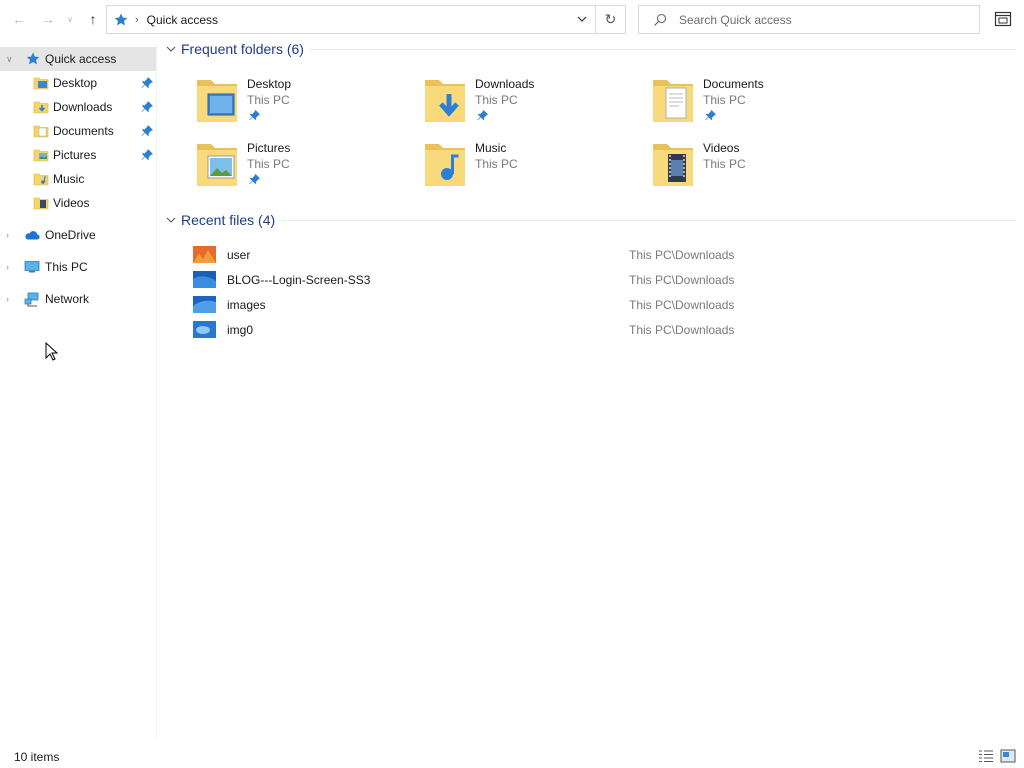  What do you see at coordinates (69, 179) in the screenshot?
I see `sidebar-item-label: Music` at bounding box center [69, 179].